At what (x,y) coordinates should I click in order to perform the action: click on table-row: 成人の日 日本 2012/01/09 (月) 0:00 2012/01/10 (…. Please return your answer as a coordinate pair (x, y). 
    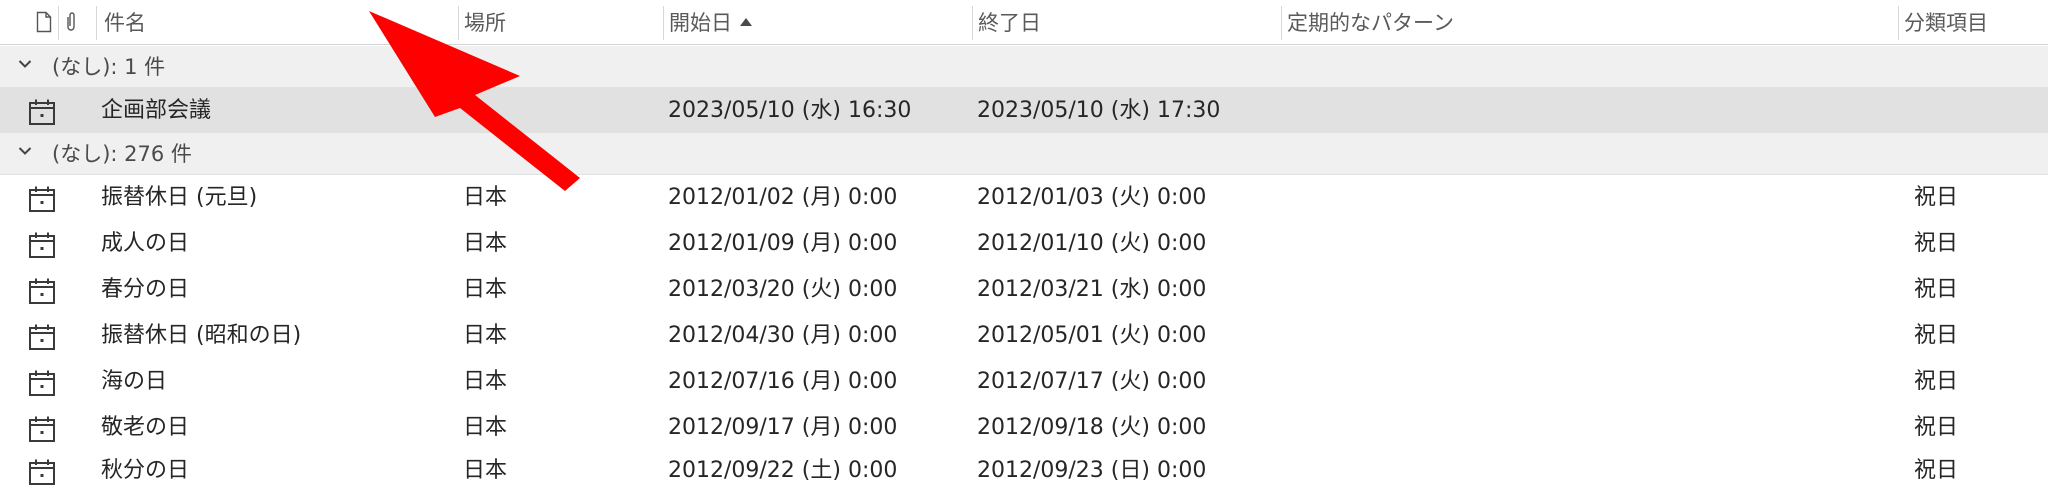
    Looking at the image, I should click on (1024, 244).